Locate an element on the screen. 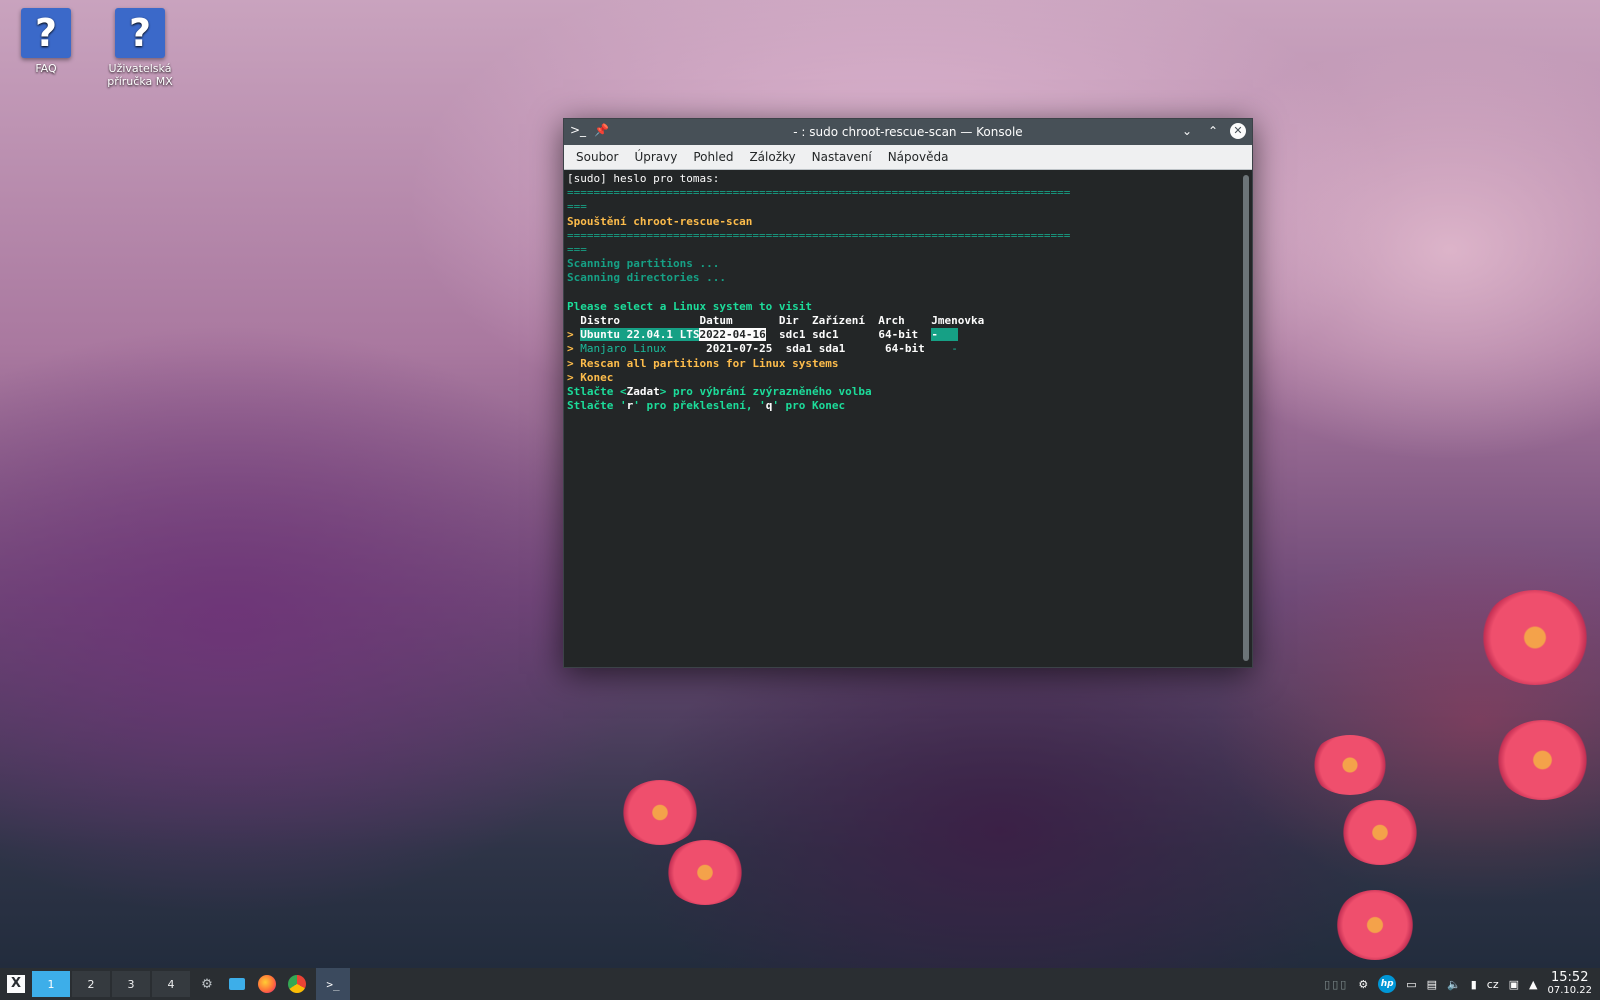 The height and width of the screenshot is (1000, 1600). row-dir: sda1 is located at coordinates (799, 349).